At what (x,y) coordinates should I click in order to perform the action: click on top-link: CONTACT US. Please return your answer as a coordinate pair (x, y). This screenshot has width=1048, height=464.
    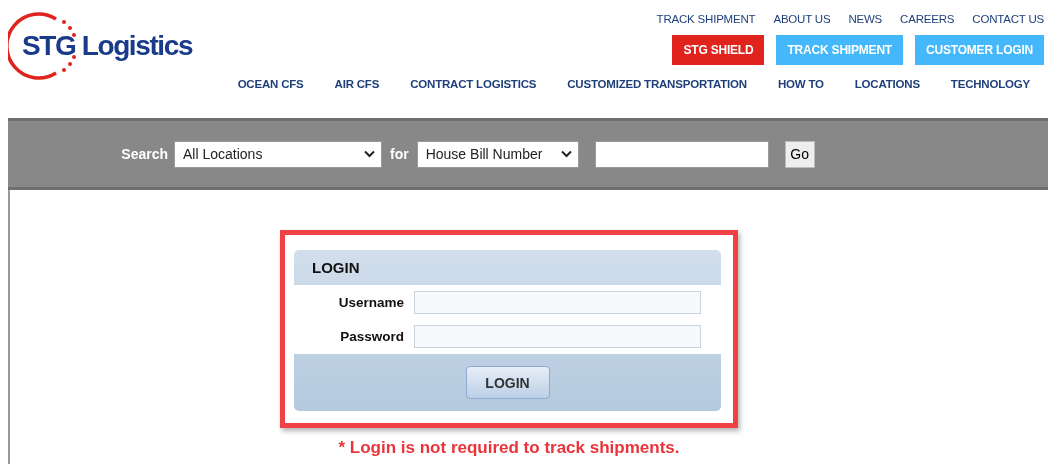
    Looking at the image, I should click on (1008, 19).